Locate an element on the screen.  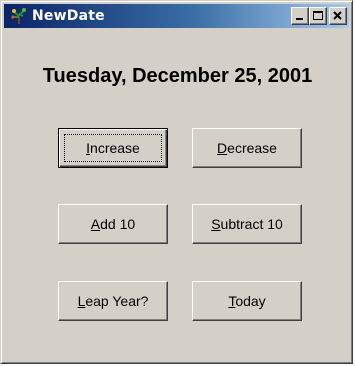
subtract-10-button-label: Subtract 10 is located at coordinates (247, 224).